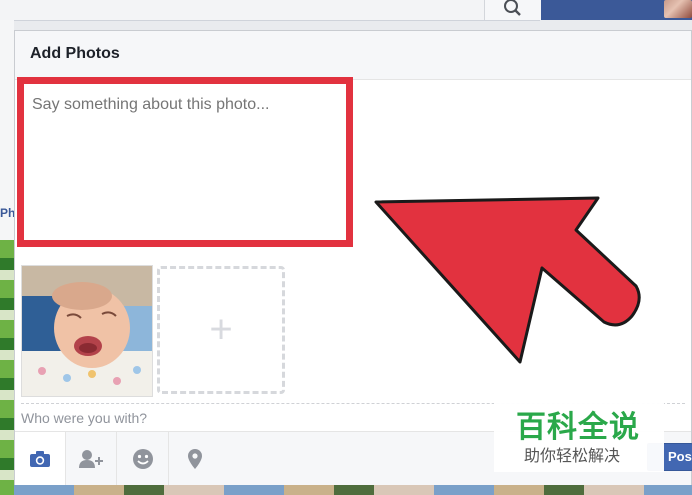 This screenshot has width=692, height=495. What do you see at coordinates (75, 53) in the screenshot?
I see `dialog-title: Add Photos` at bounding box center [75, 53].